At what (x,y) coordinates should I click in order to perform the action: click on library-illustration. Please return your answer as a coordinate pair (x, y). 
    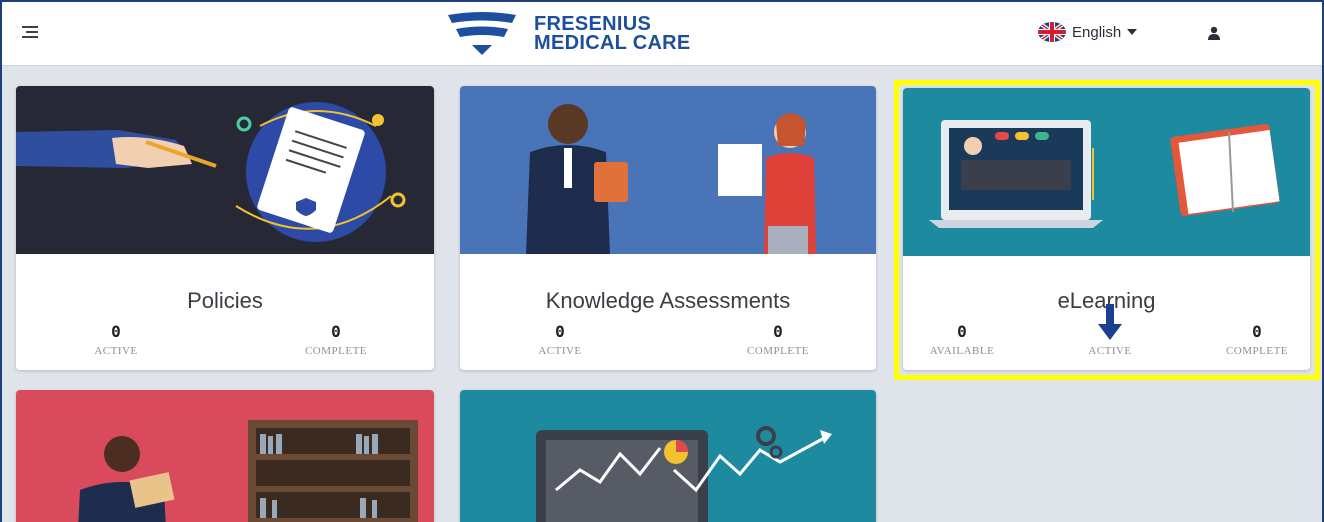
    Looking at the image, I should click on (225, 456).